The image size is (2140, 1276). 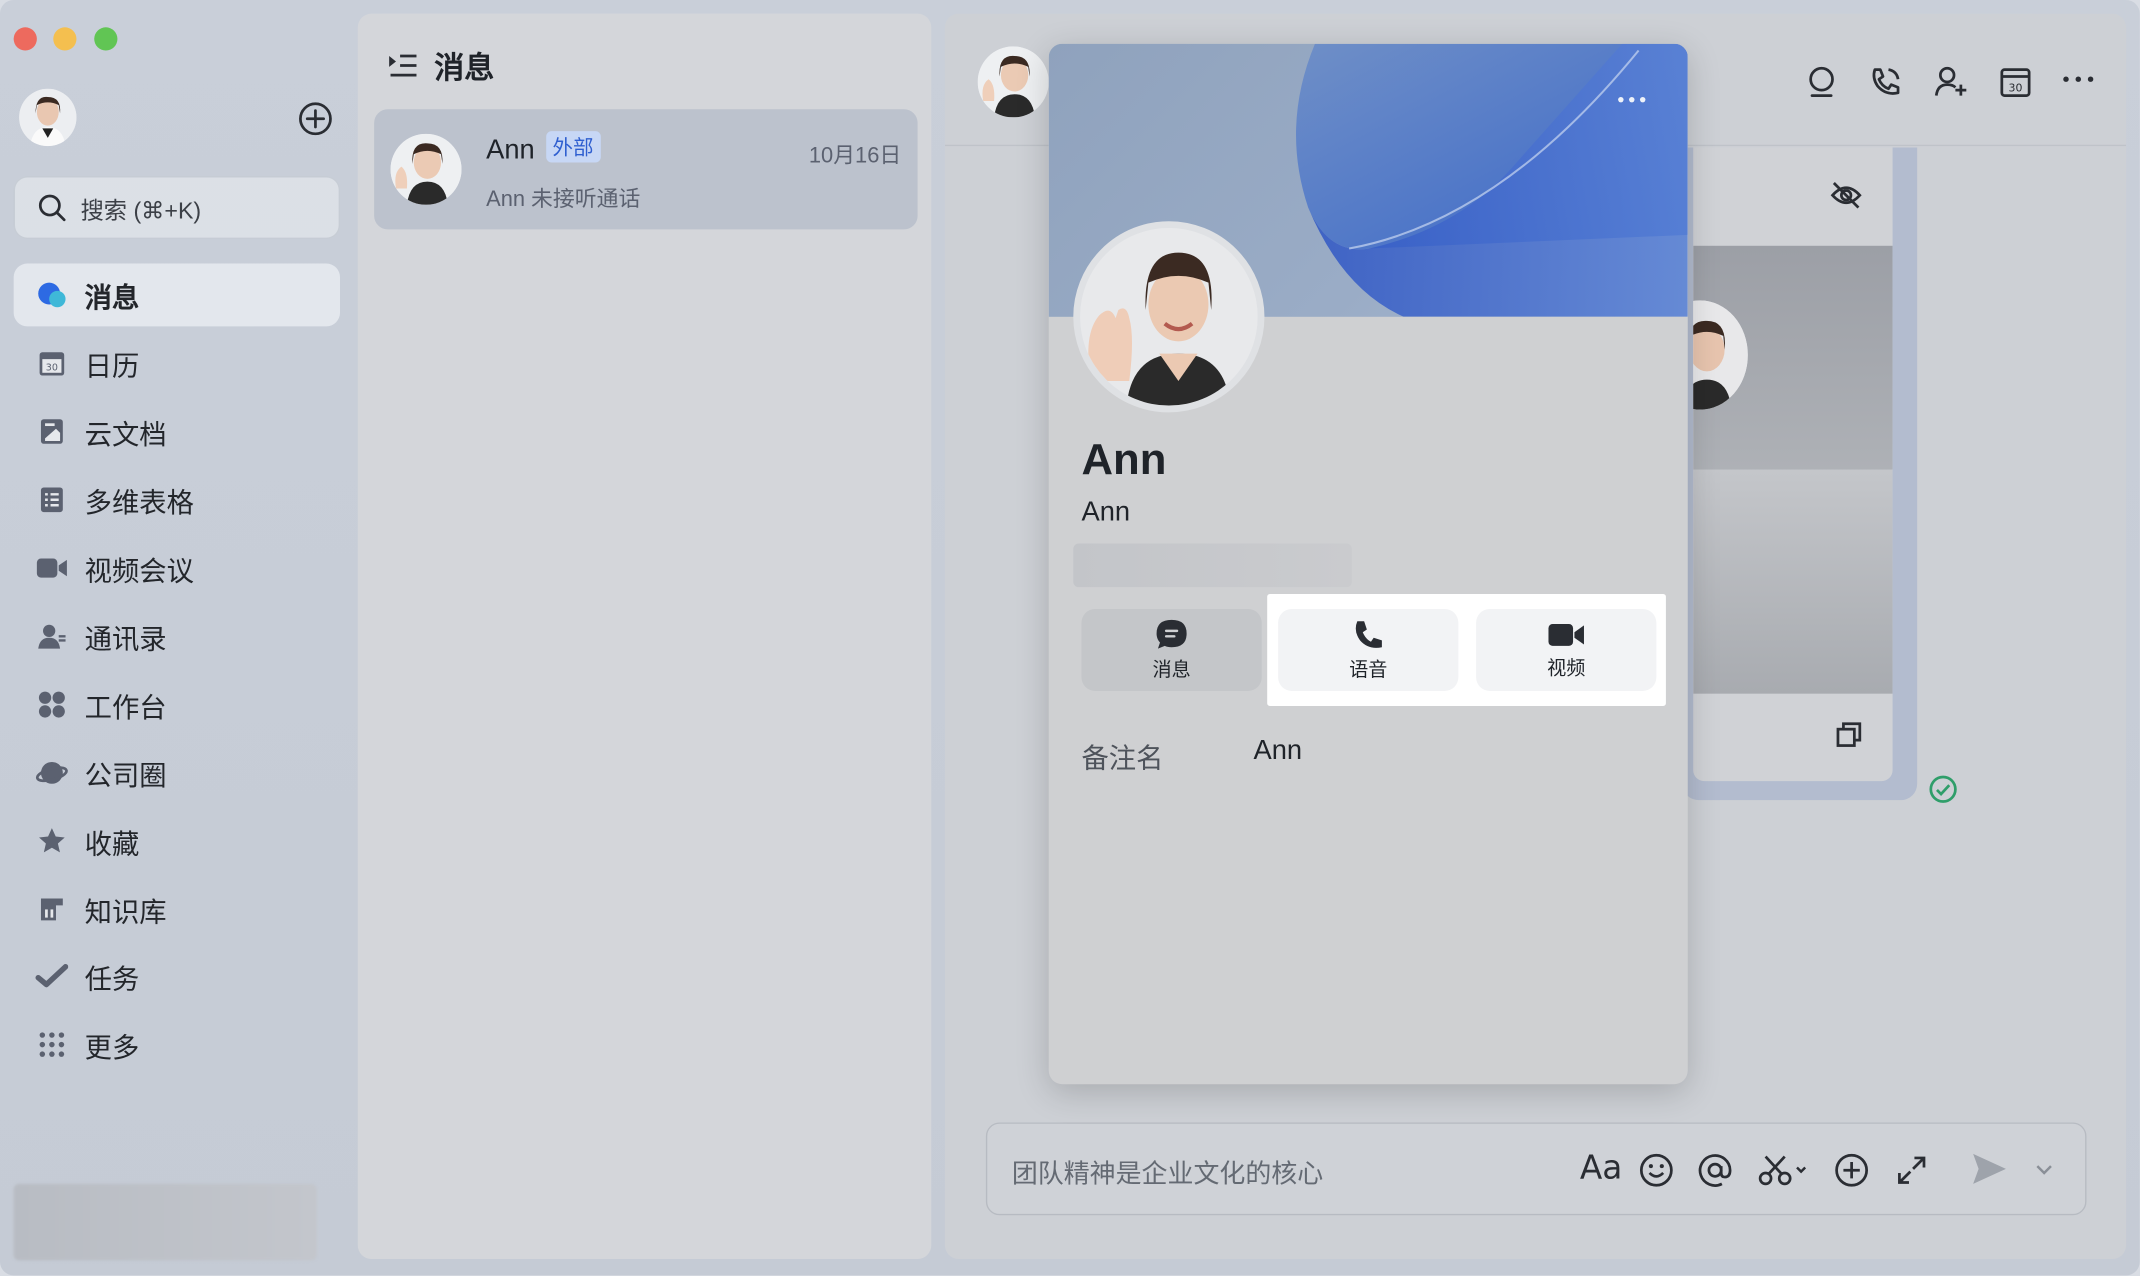 What do you see at coordinates (1784, 1170) in the screenshot?
I see `screenshot-scissors-icon` at bounding box center [1784, 1170].